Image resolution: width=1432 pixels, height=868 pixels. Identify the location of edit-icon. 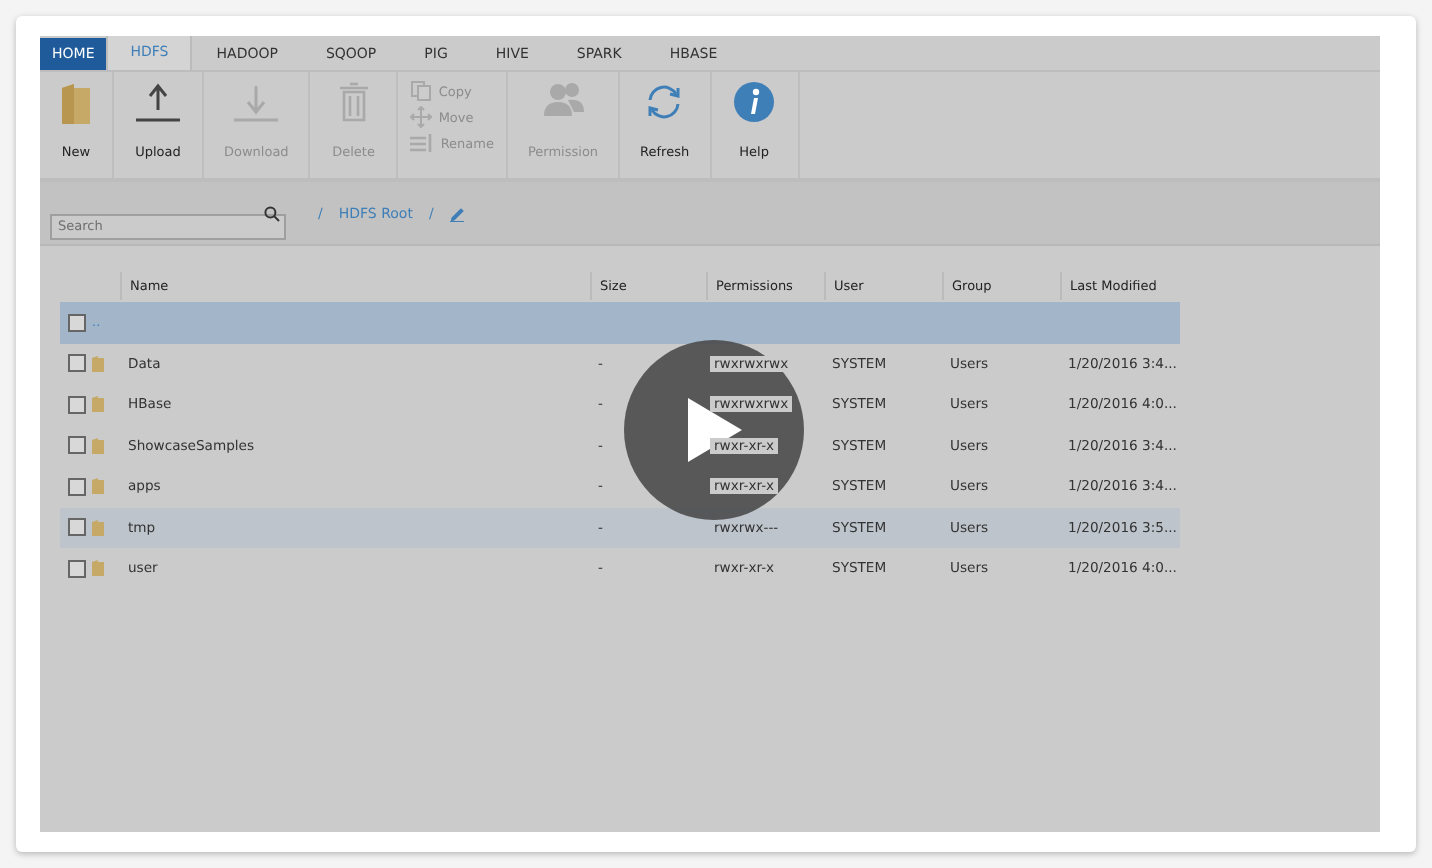
(457, 213).